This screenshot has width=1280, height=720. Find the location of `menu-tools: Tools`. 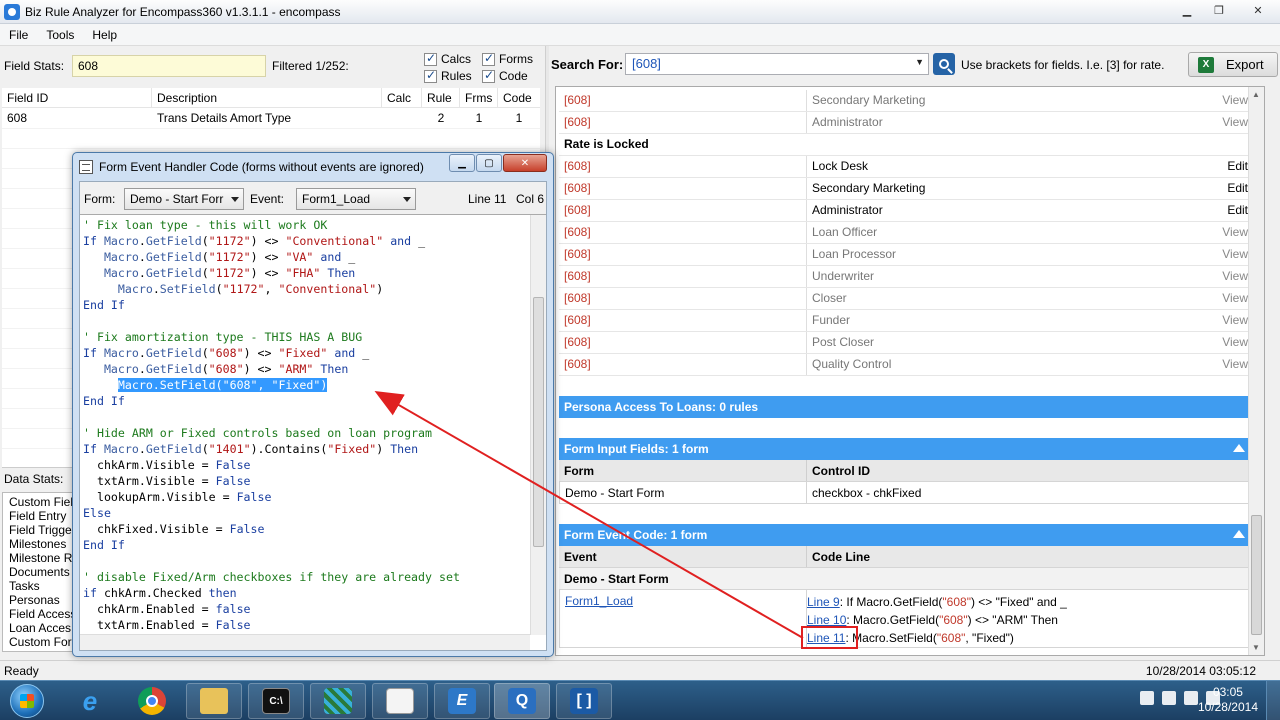

menu-tools: Tools is located at coordinates (60, 35).